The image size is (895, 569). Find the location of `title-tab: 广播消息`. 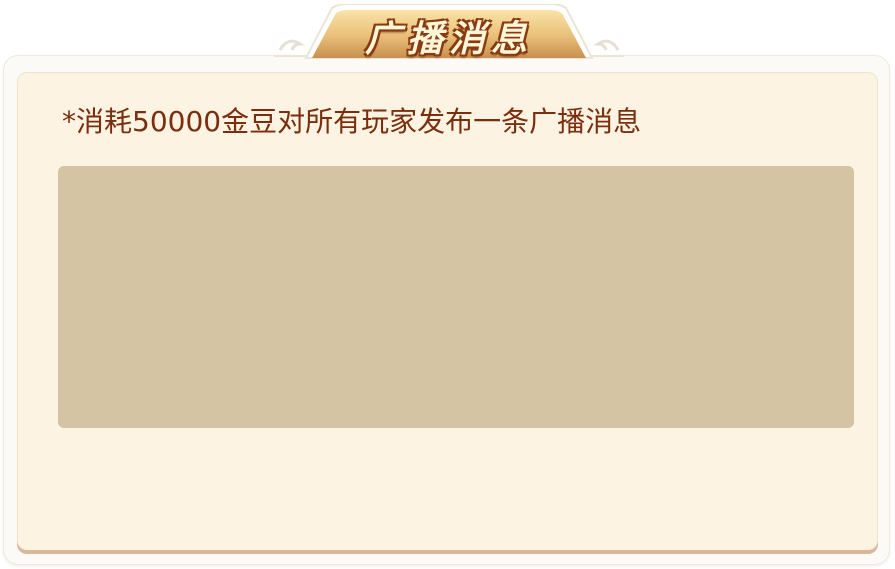

title-tab: 广播消息 is located at coordinates (449, 32).